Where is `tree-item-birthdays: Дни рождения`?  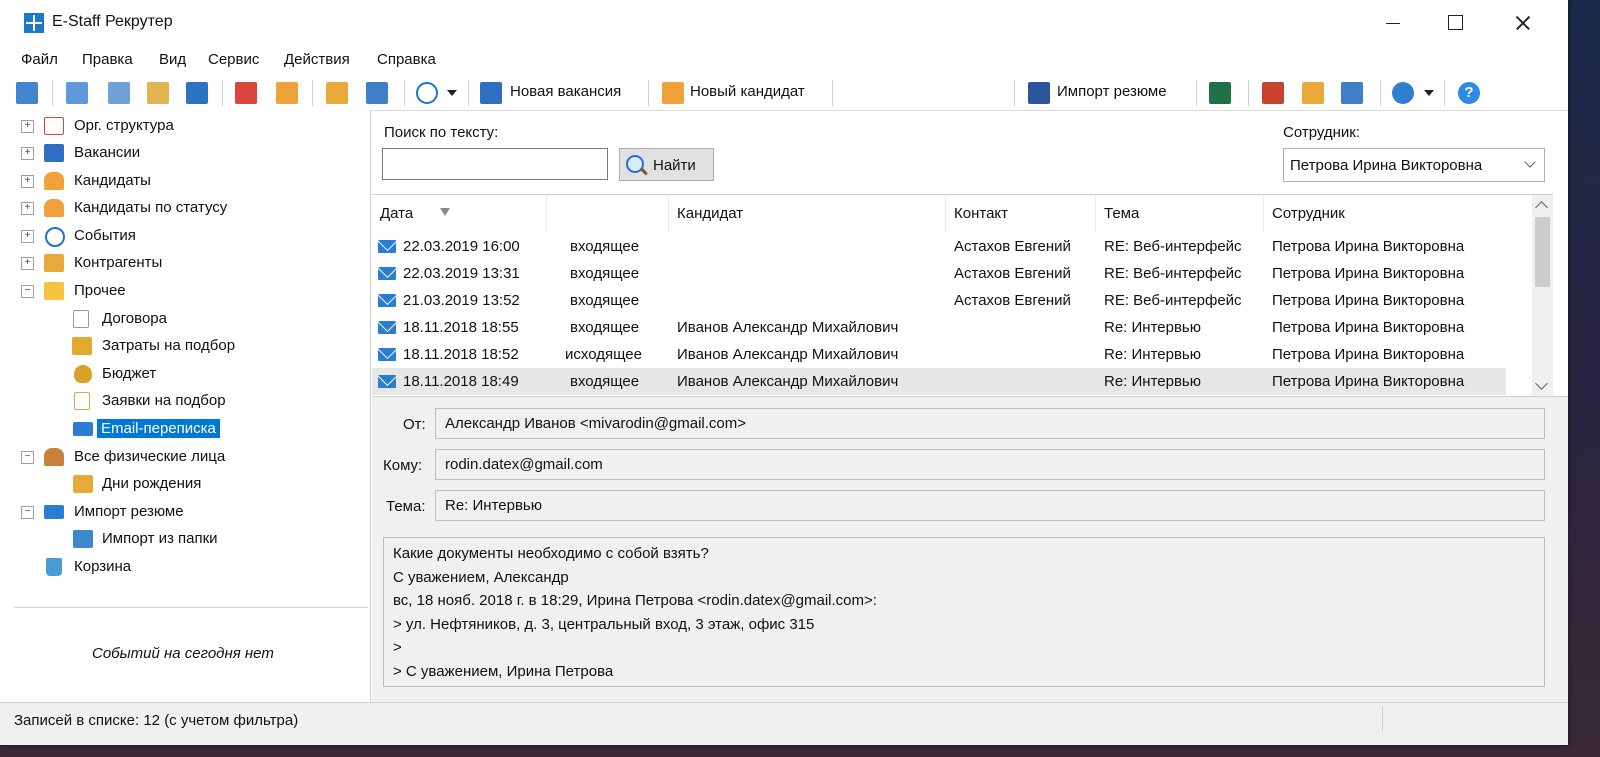 tree-item-birthdays: Дни рождения is located at coordinates (185, 484).